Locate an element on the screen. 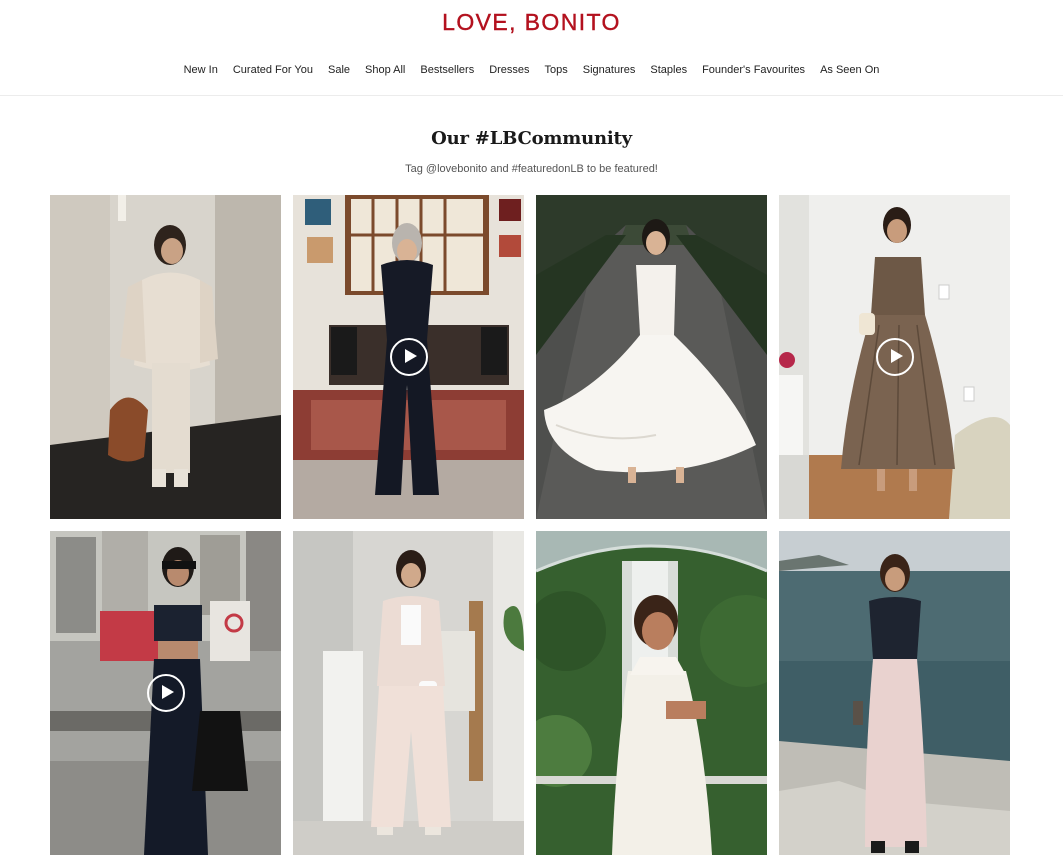 The width and height of the screenshot is (1063, 864). community-title: Our #LBCommunity is located at coordinates (531, 138).